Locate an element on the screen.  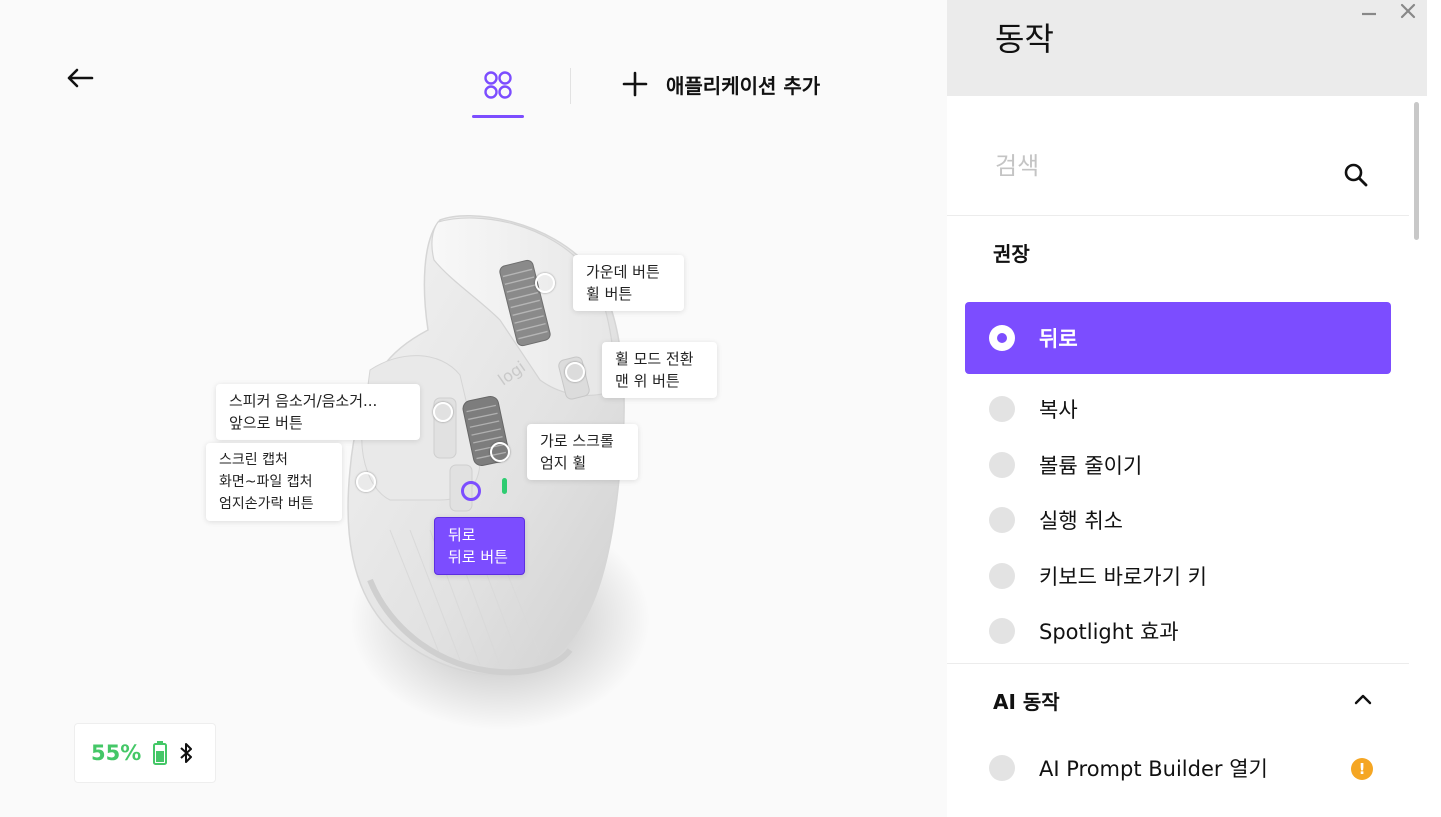
callout-button-name: 엄지 휠 is located at coordinates (563, 463).